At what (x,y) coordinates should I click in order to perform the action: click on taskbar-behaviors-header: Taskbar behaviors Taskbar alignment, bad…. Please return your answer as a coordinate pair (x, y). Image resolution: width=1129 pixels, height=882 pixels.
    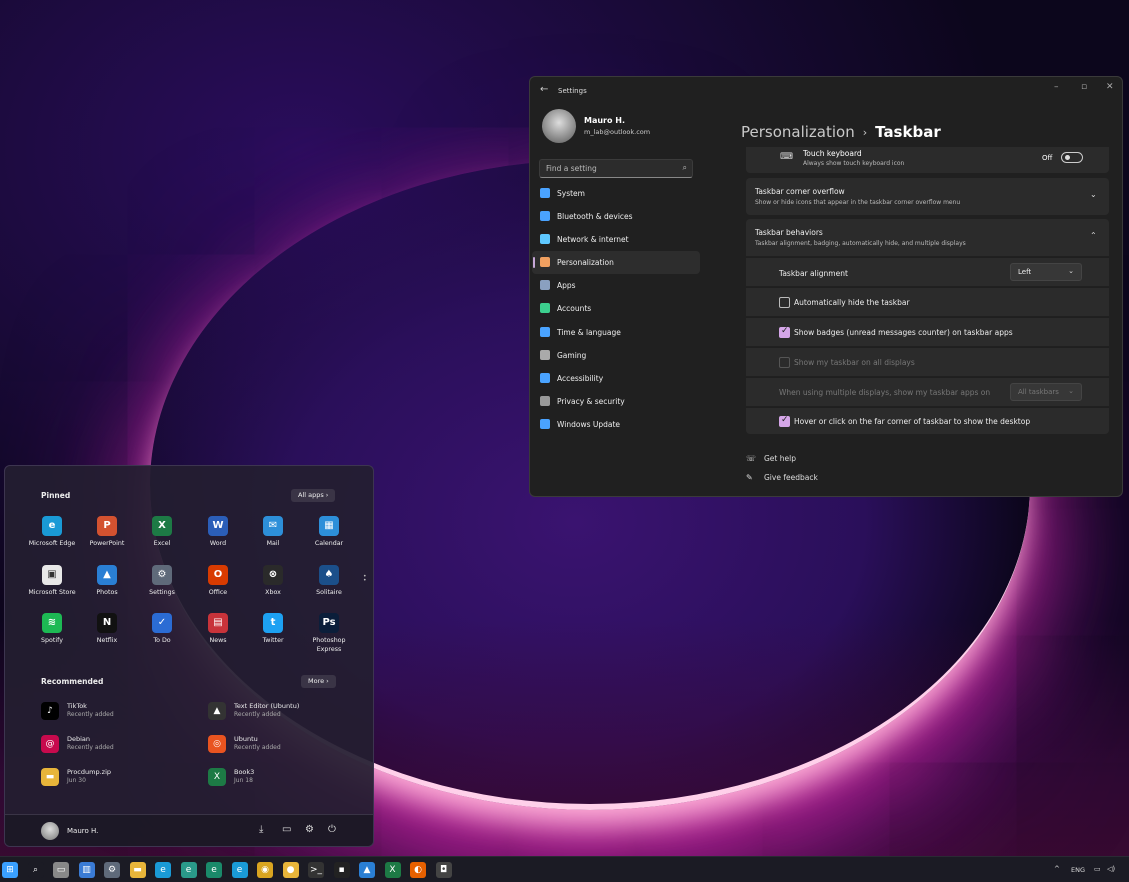
    Looking at the image, I should click on (927, 237).